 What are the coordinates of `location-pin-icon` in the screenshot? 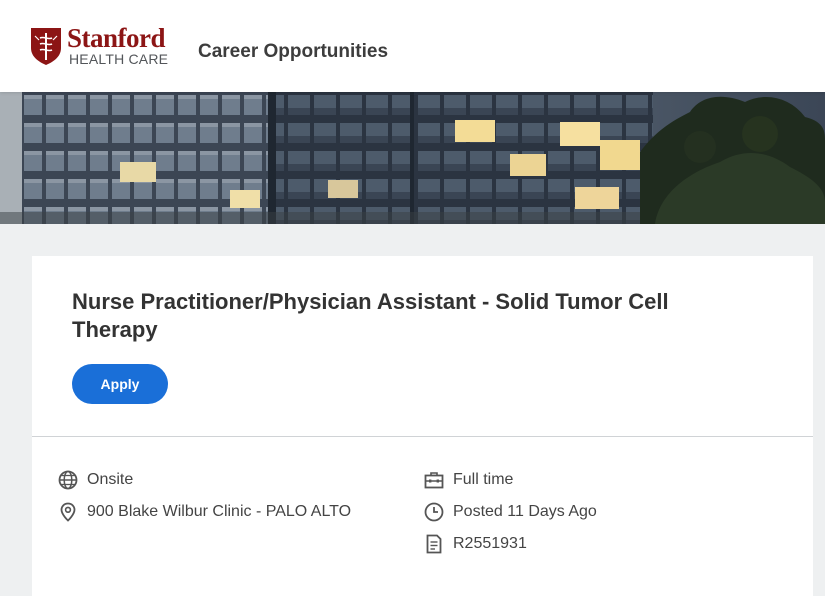 It's located at (68, 512).